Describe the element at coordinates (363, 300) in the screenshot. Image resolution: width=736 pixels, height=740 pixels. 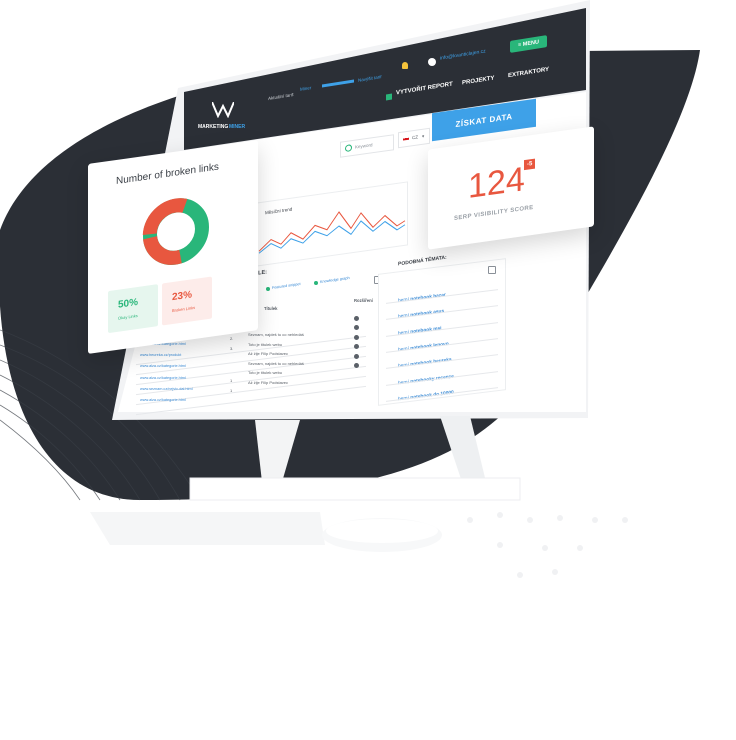
I see `col-rozsireni: Rozšíření` at that location.